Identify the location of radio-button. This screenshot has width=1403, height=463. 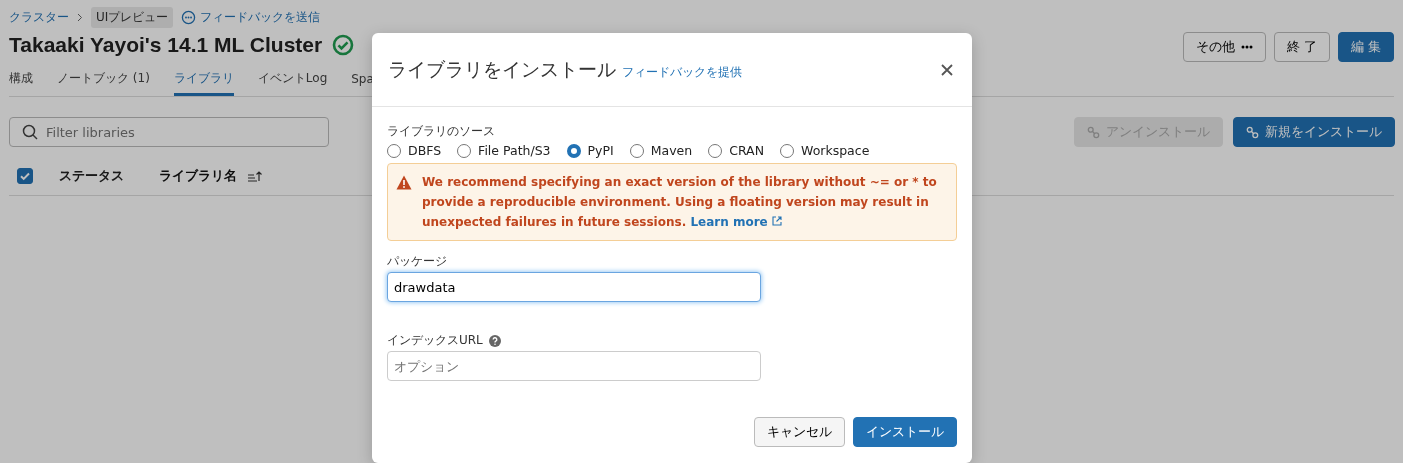
(573, 150).